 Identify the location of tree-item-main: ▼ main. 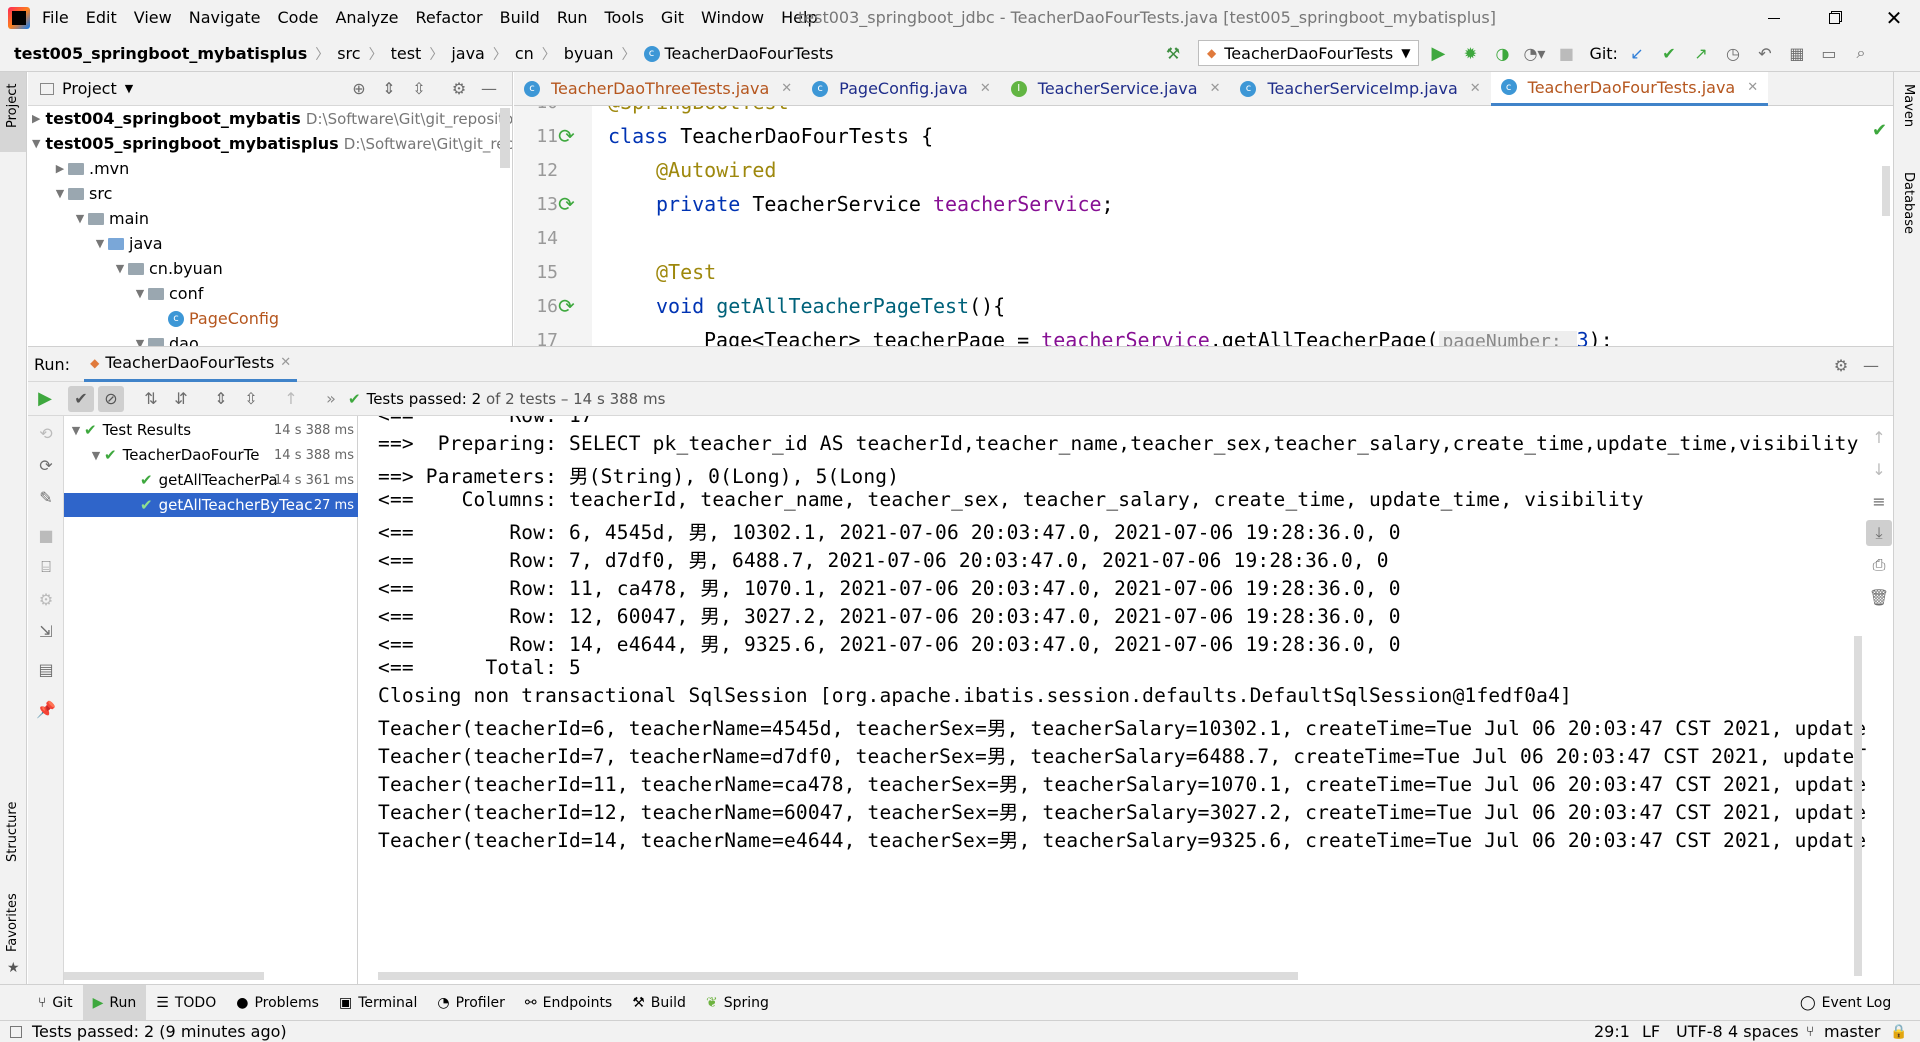
(270, 218).